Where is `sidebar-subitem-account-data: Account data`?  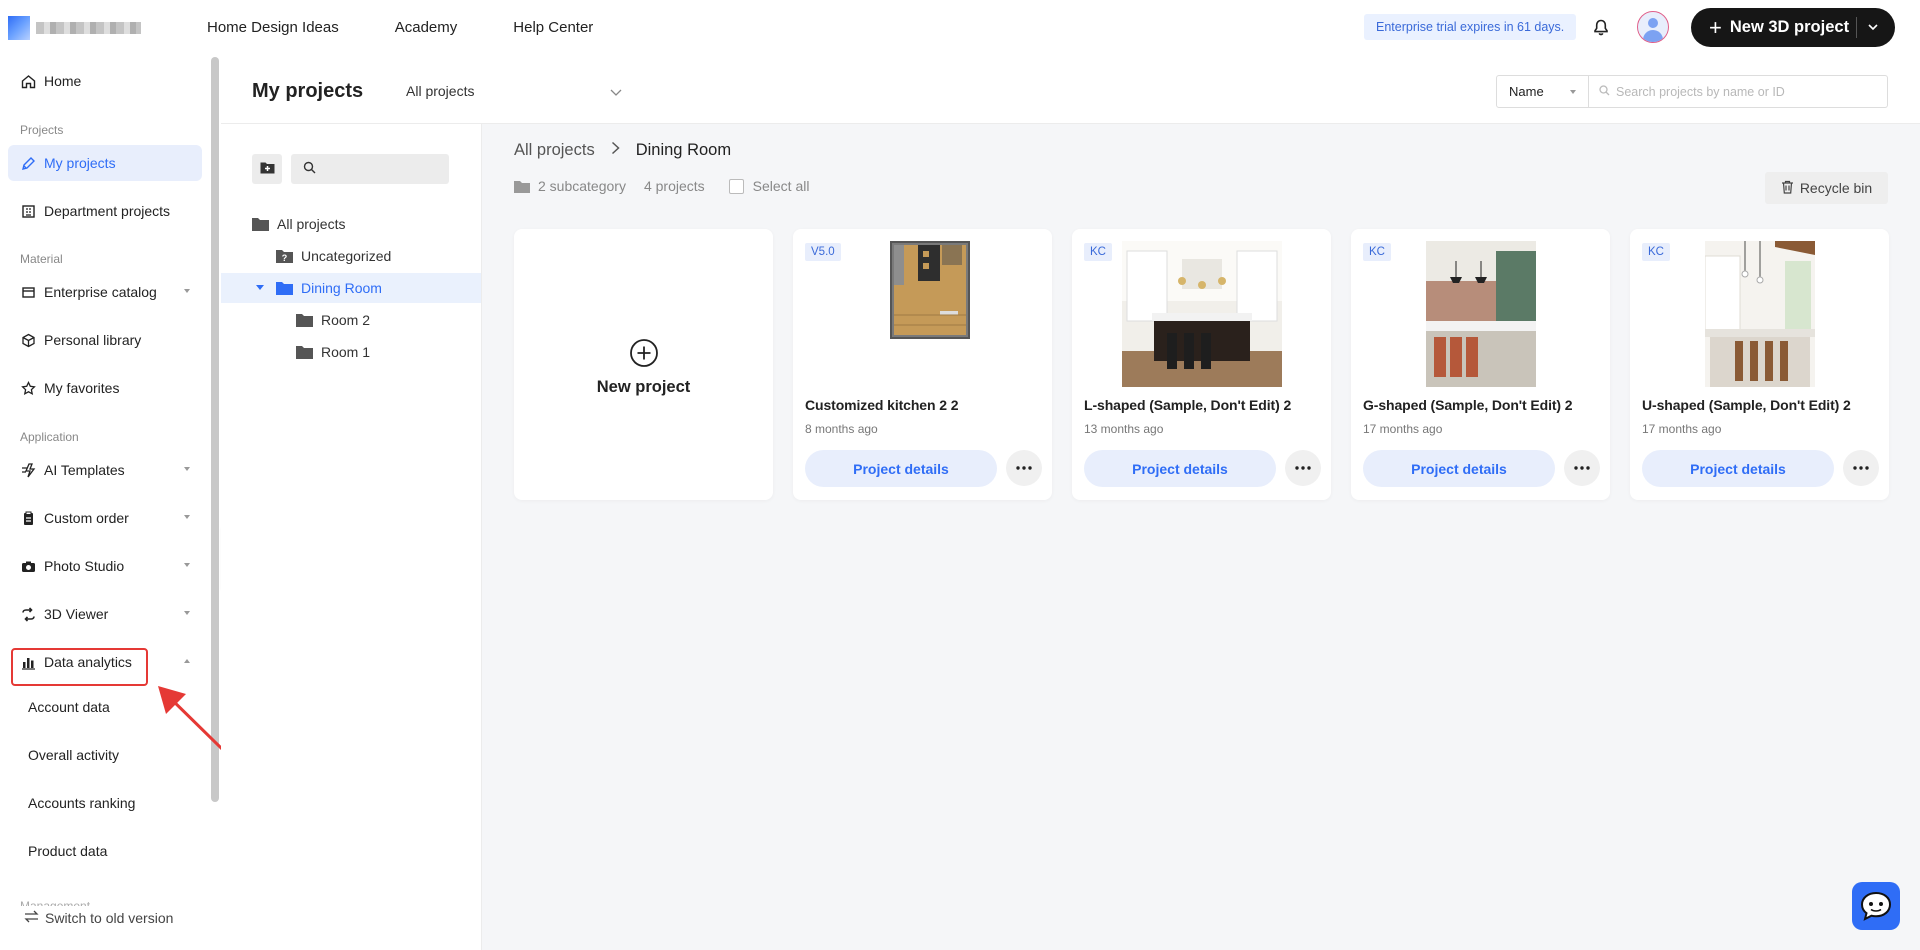 sidebar-subitem-account-data: Account data is located at coordinates (69, 707).